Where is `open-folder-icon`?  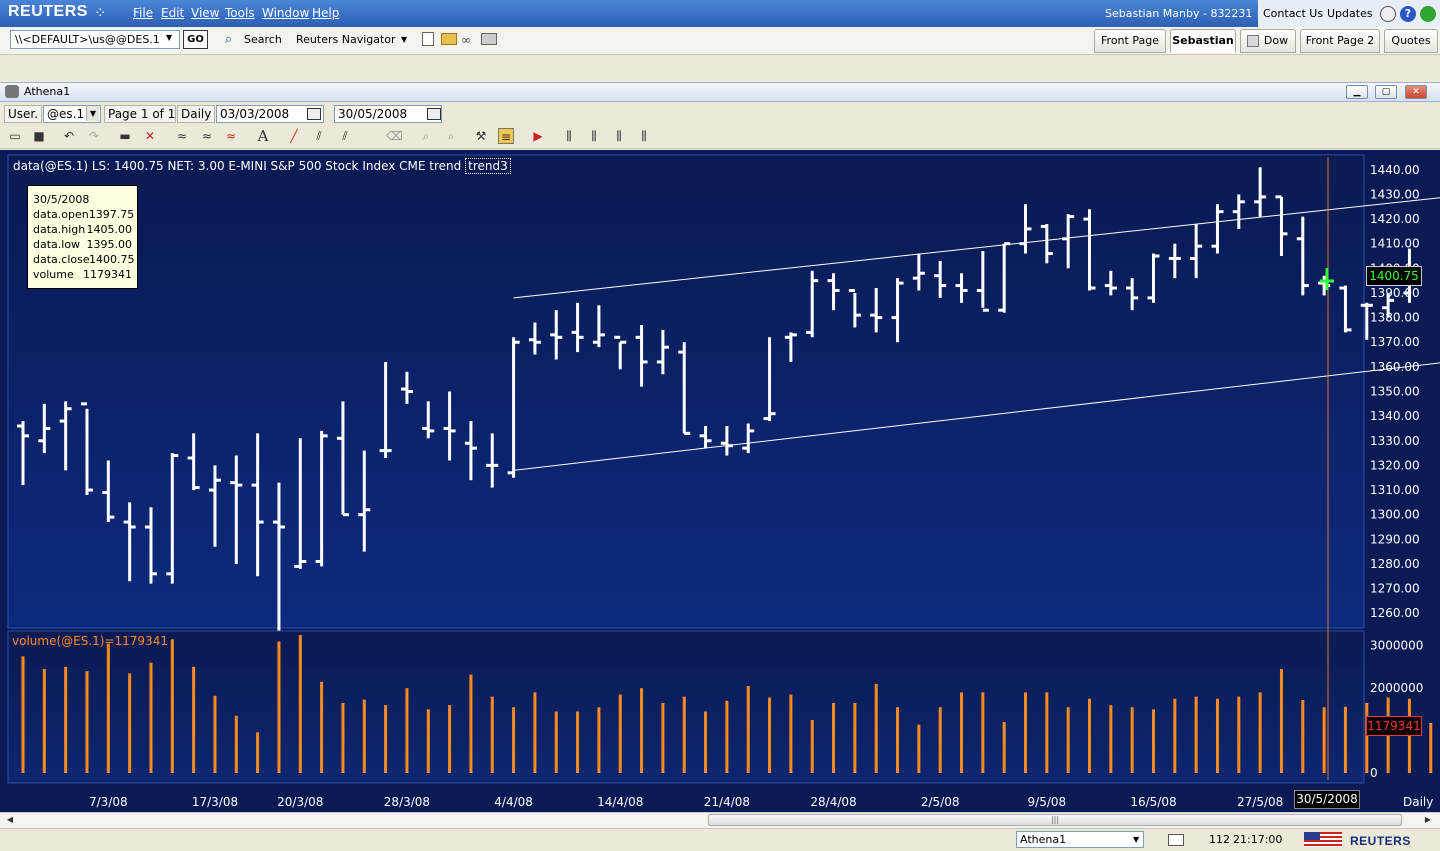 open-folder-icon is located at coordinates (449, 39).